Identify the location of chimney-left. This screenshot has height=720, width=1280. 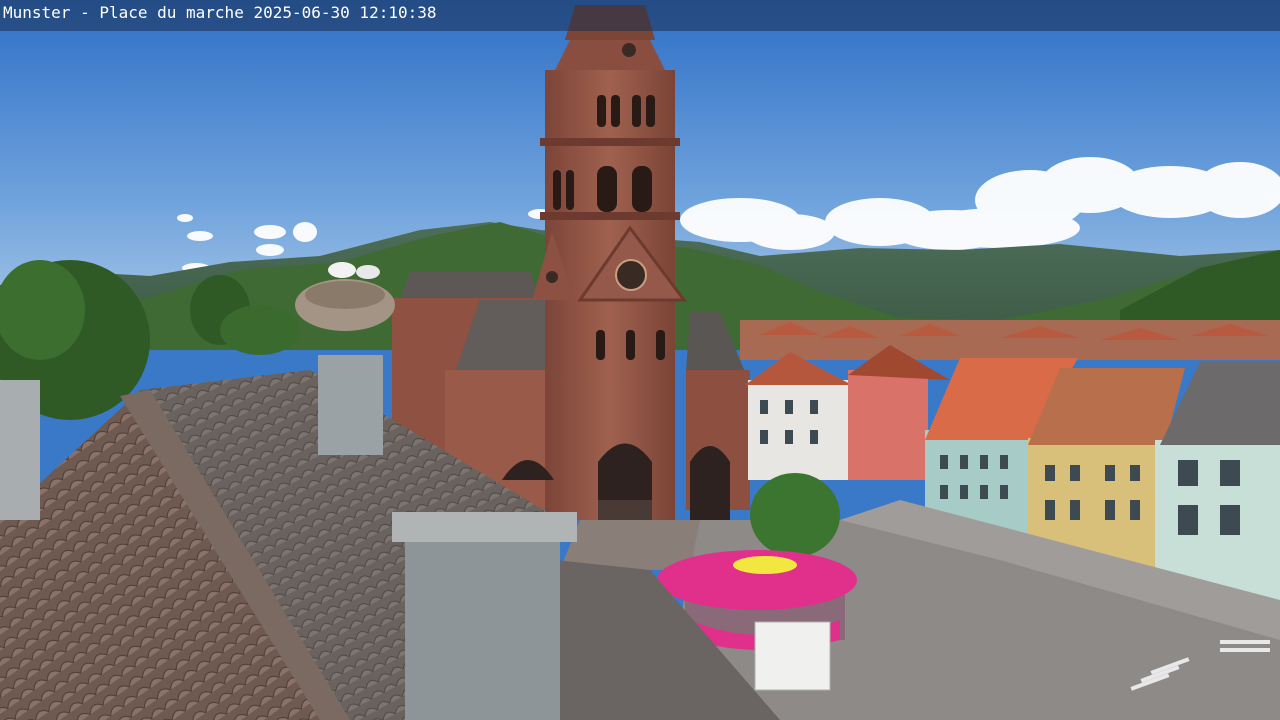
(350, 405).